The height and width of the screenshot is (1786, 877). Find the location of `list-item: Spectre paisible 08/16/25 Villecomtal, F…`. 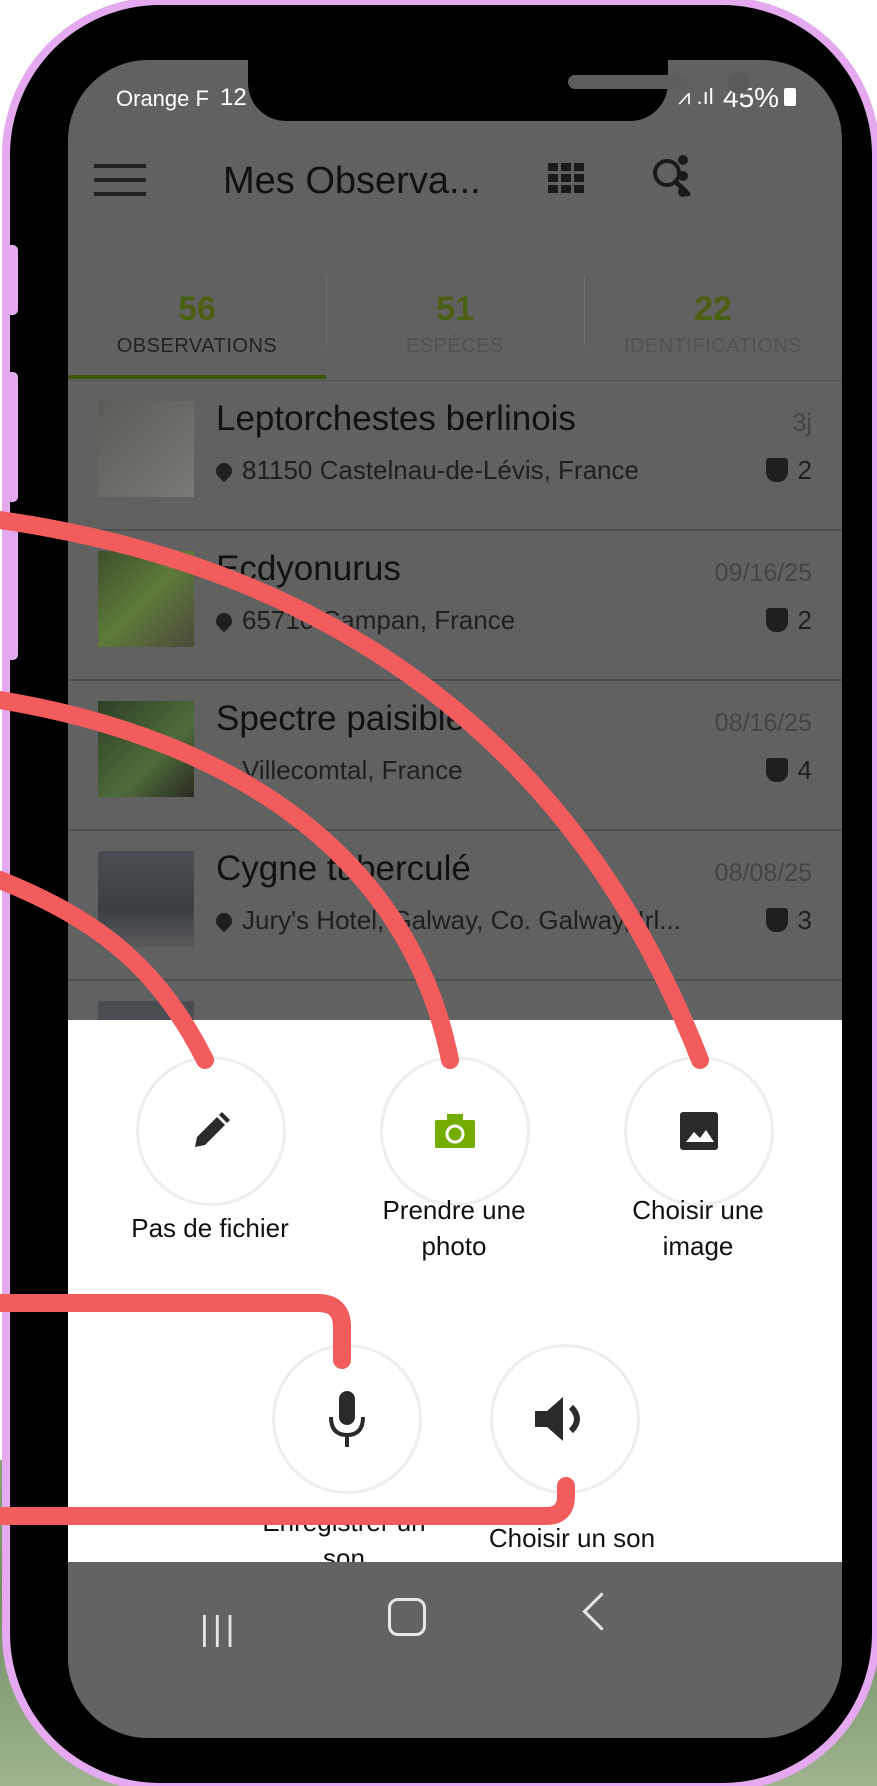

list-item: Spectre paisible 08/16/25 Villecomtal, F… is located at coordinates (455, 756).